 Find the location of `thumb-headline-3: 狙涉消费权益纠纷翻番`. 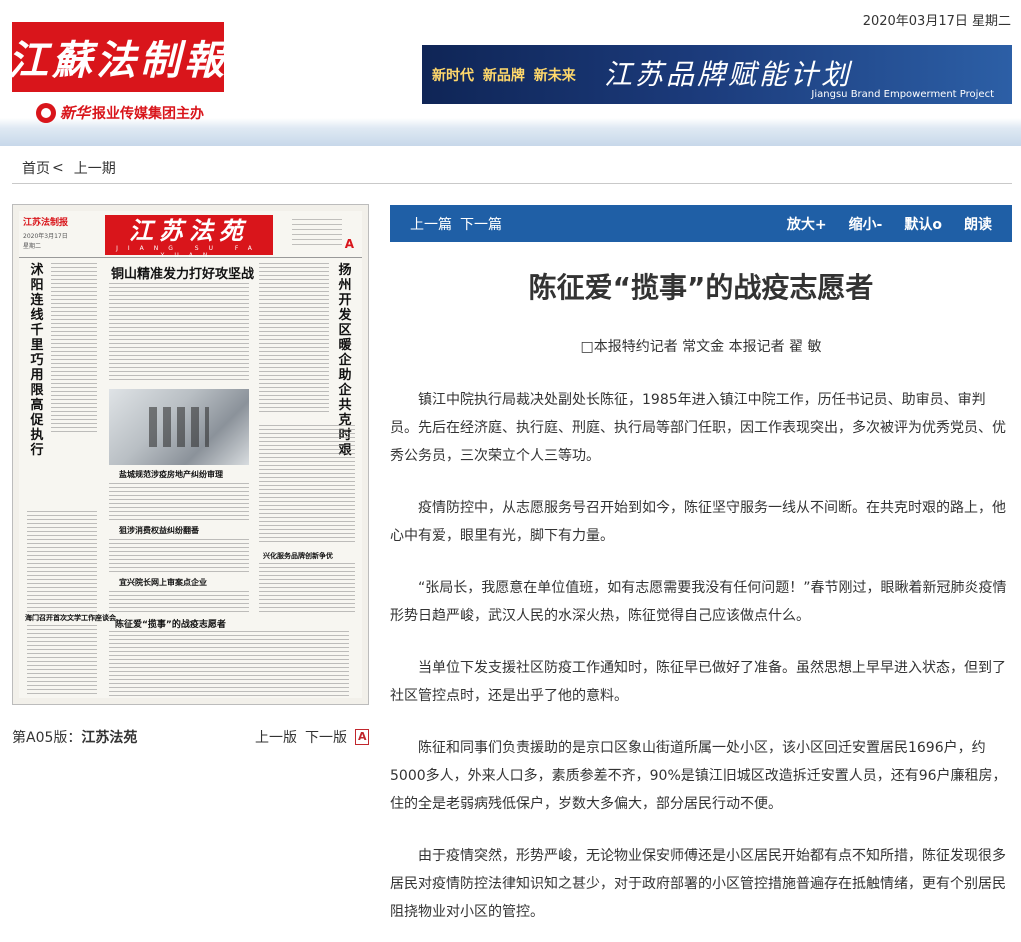

thumb-headline-3: 狙涉消费权益纠纷翻番 is located at coordinates (159, 530).